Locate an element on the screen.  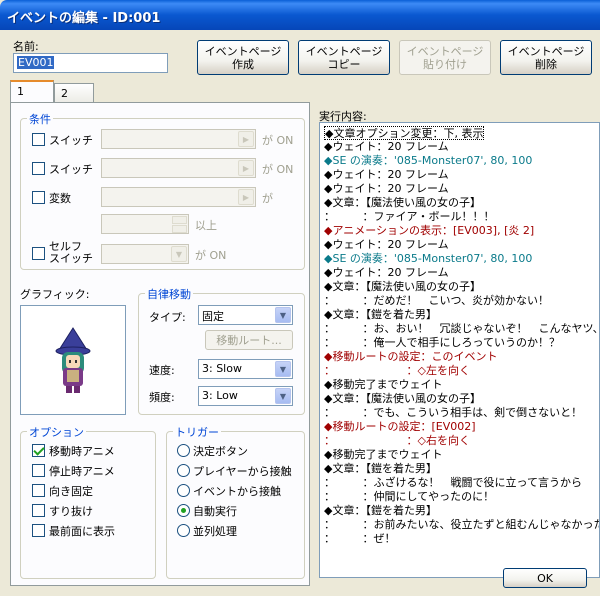
trigger-label: 自動実行 is located at coordinates (215, 511).